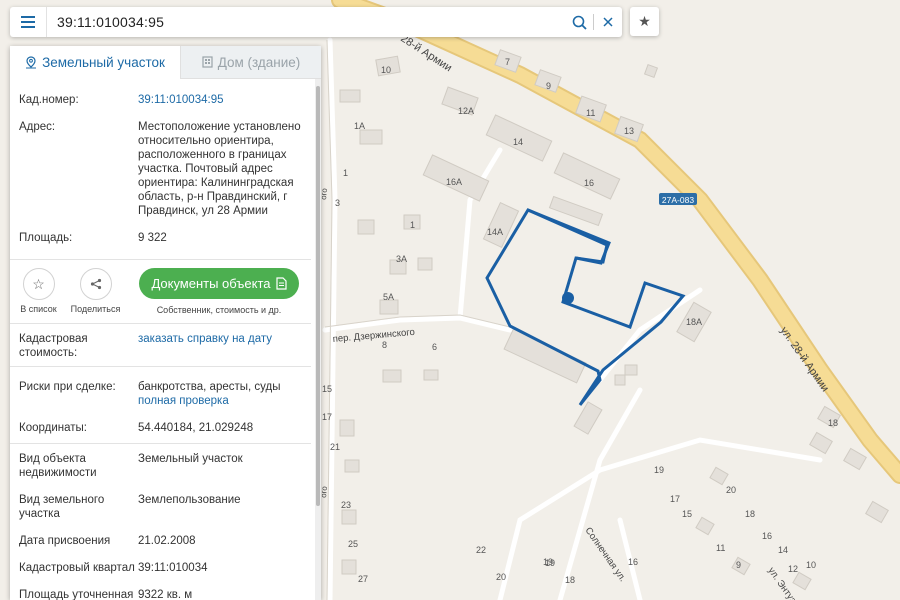  I want to click on type-label: Вид объекта недвижимости, so click(58, 466).